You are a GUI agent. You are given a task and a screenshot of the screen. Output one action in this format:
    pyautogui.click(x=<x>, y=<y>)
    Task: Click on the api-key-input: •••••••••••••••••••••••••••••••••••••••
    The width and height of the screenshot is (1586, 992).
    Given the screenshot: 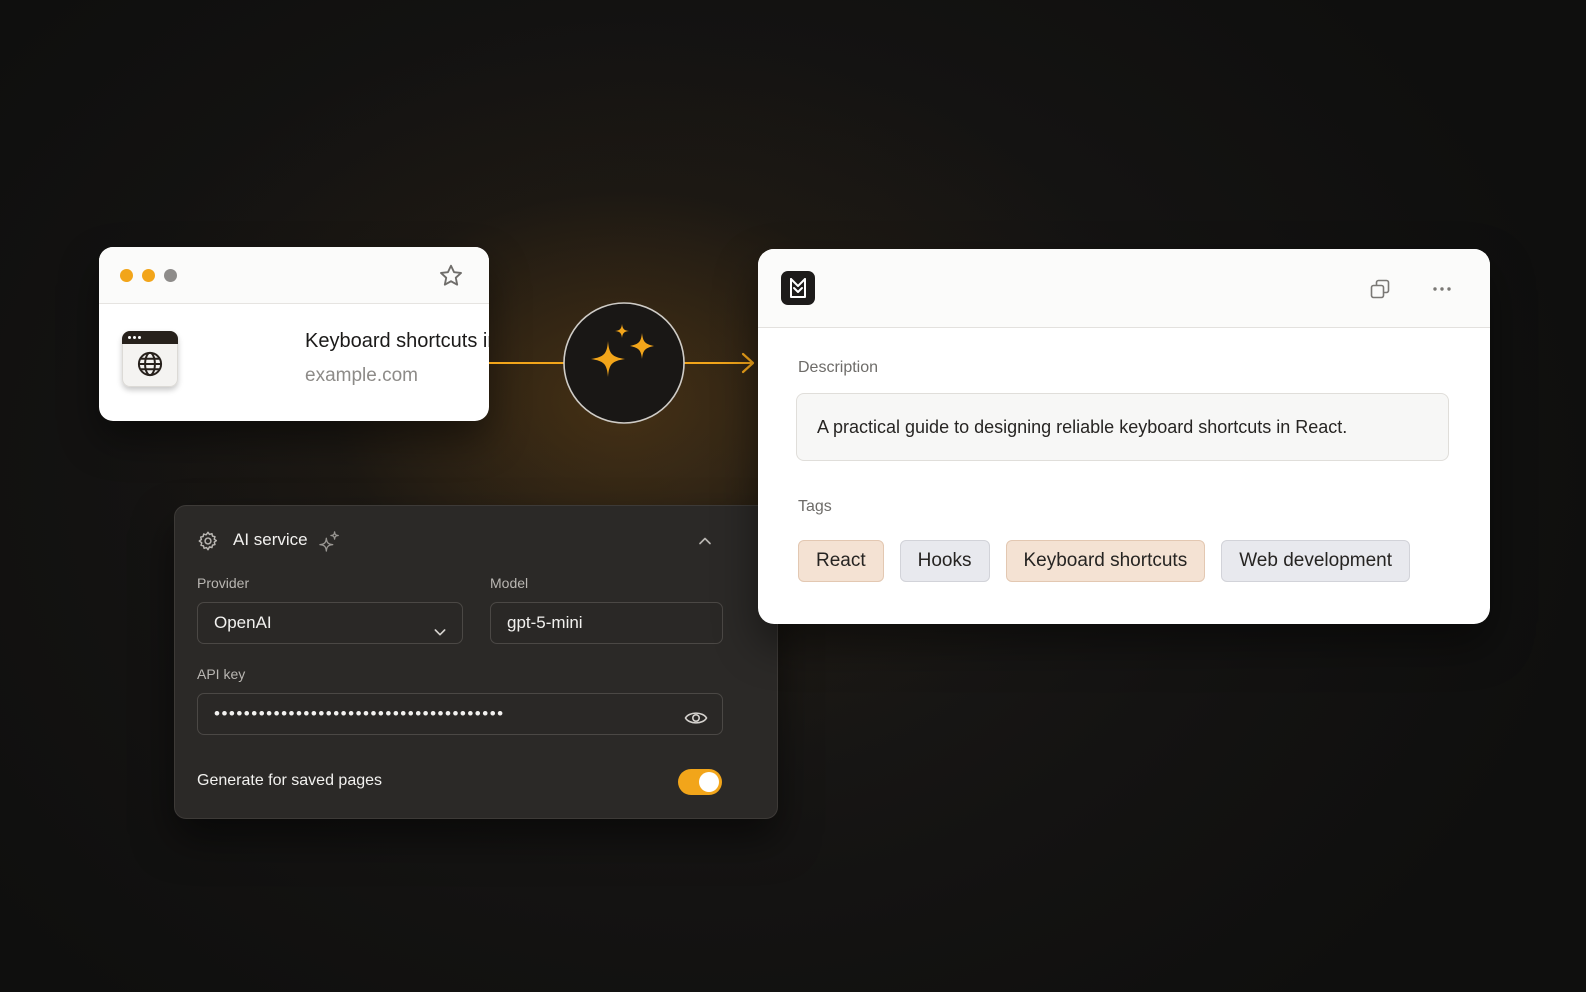 What is the action you would take?
    pyautogui.click(x=460, y=714)
    